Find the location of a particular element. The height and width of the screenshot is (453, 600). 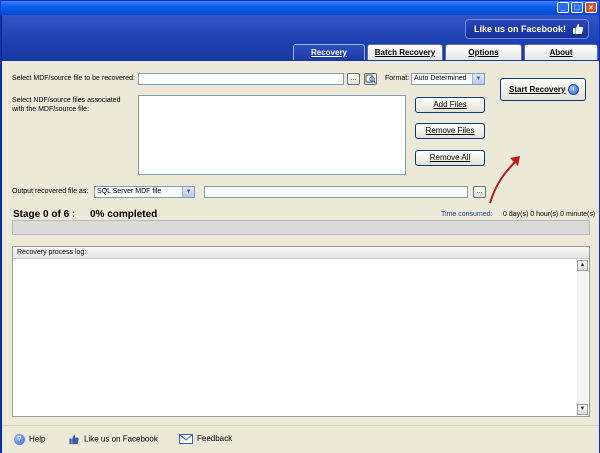

facebook-link-label: Like us on Facebook is located at coordinates (121, 439).